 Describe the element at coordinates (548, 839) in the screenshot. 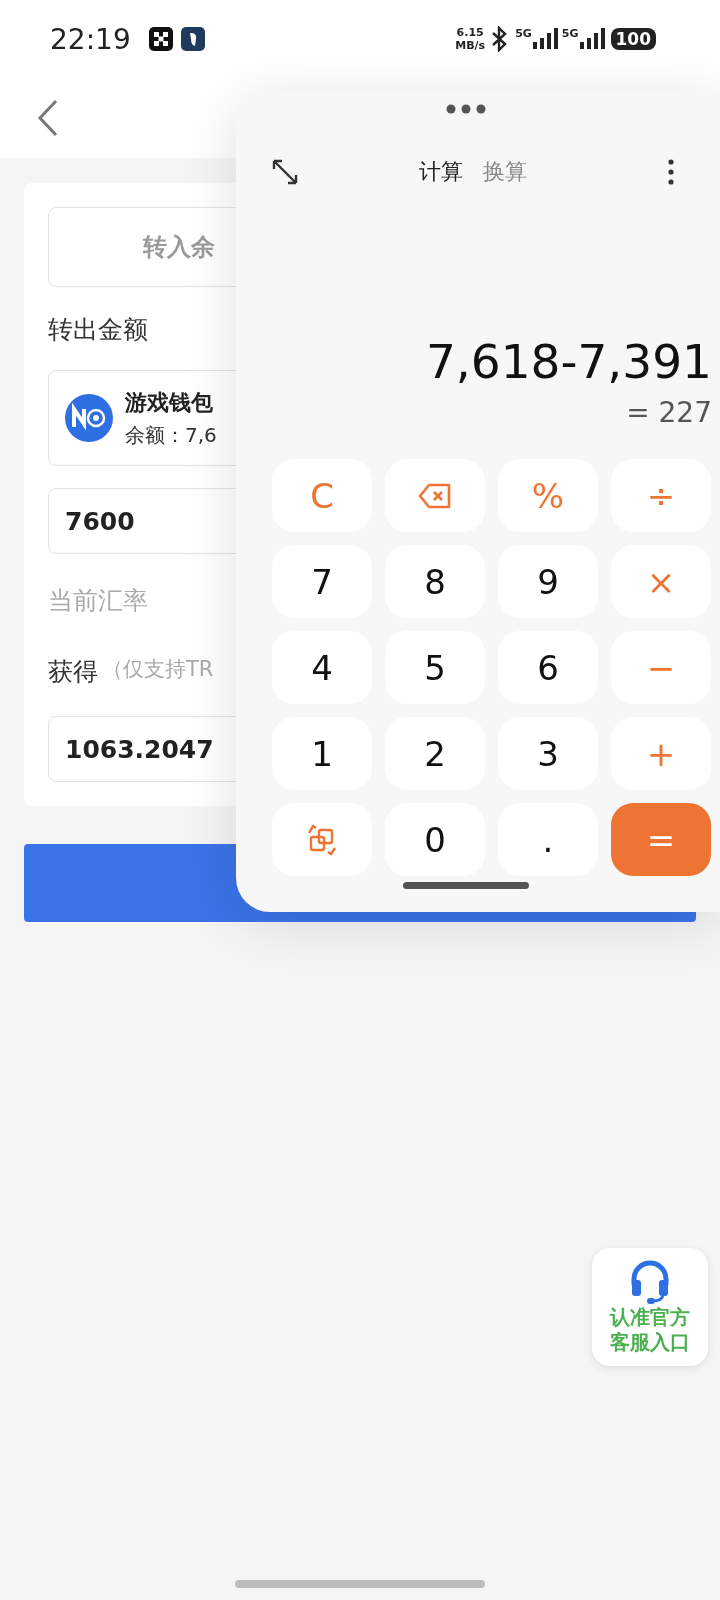

I see `digit-key: .` at that location.